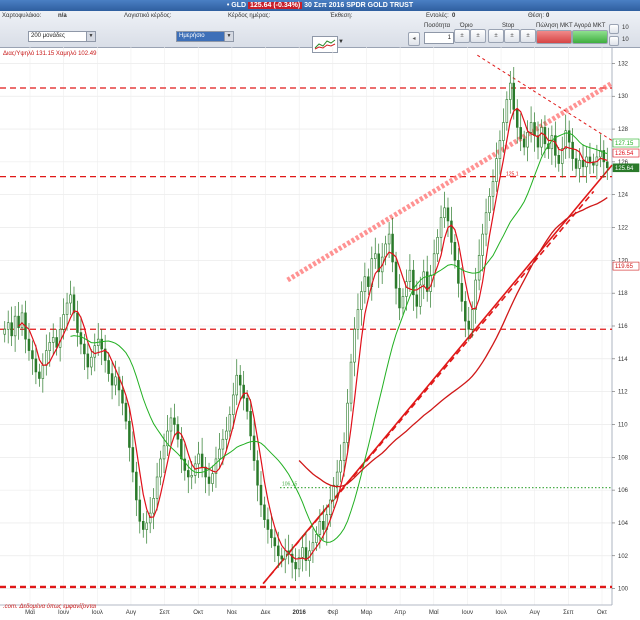 Image resolution: width=640 pixels, height=620 pixels. I want to click on price-tag-label: 127.15, so click(624, 144).